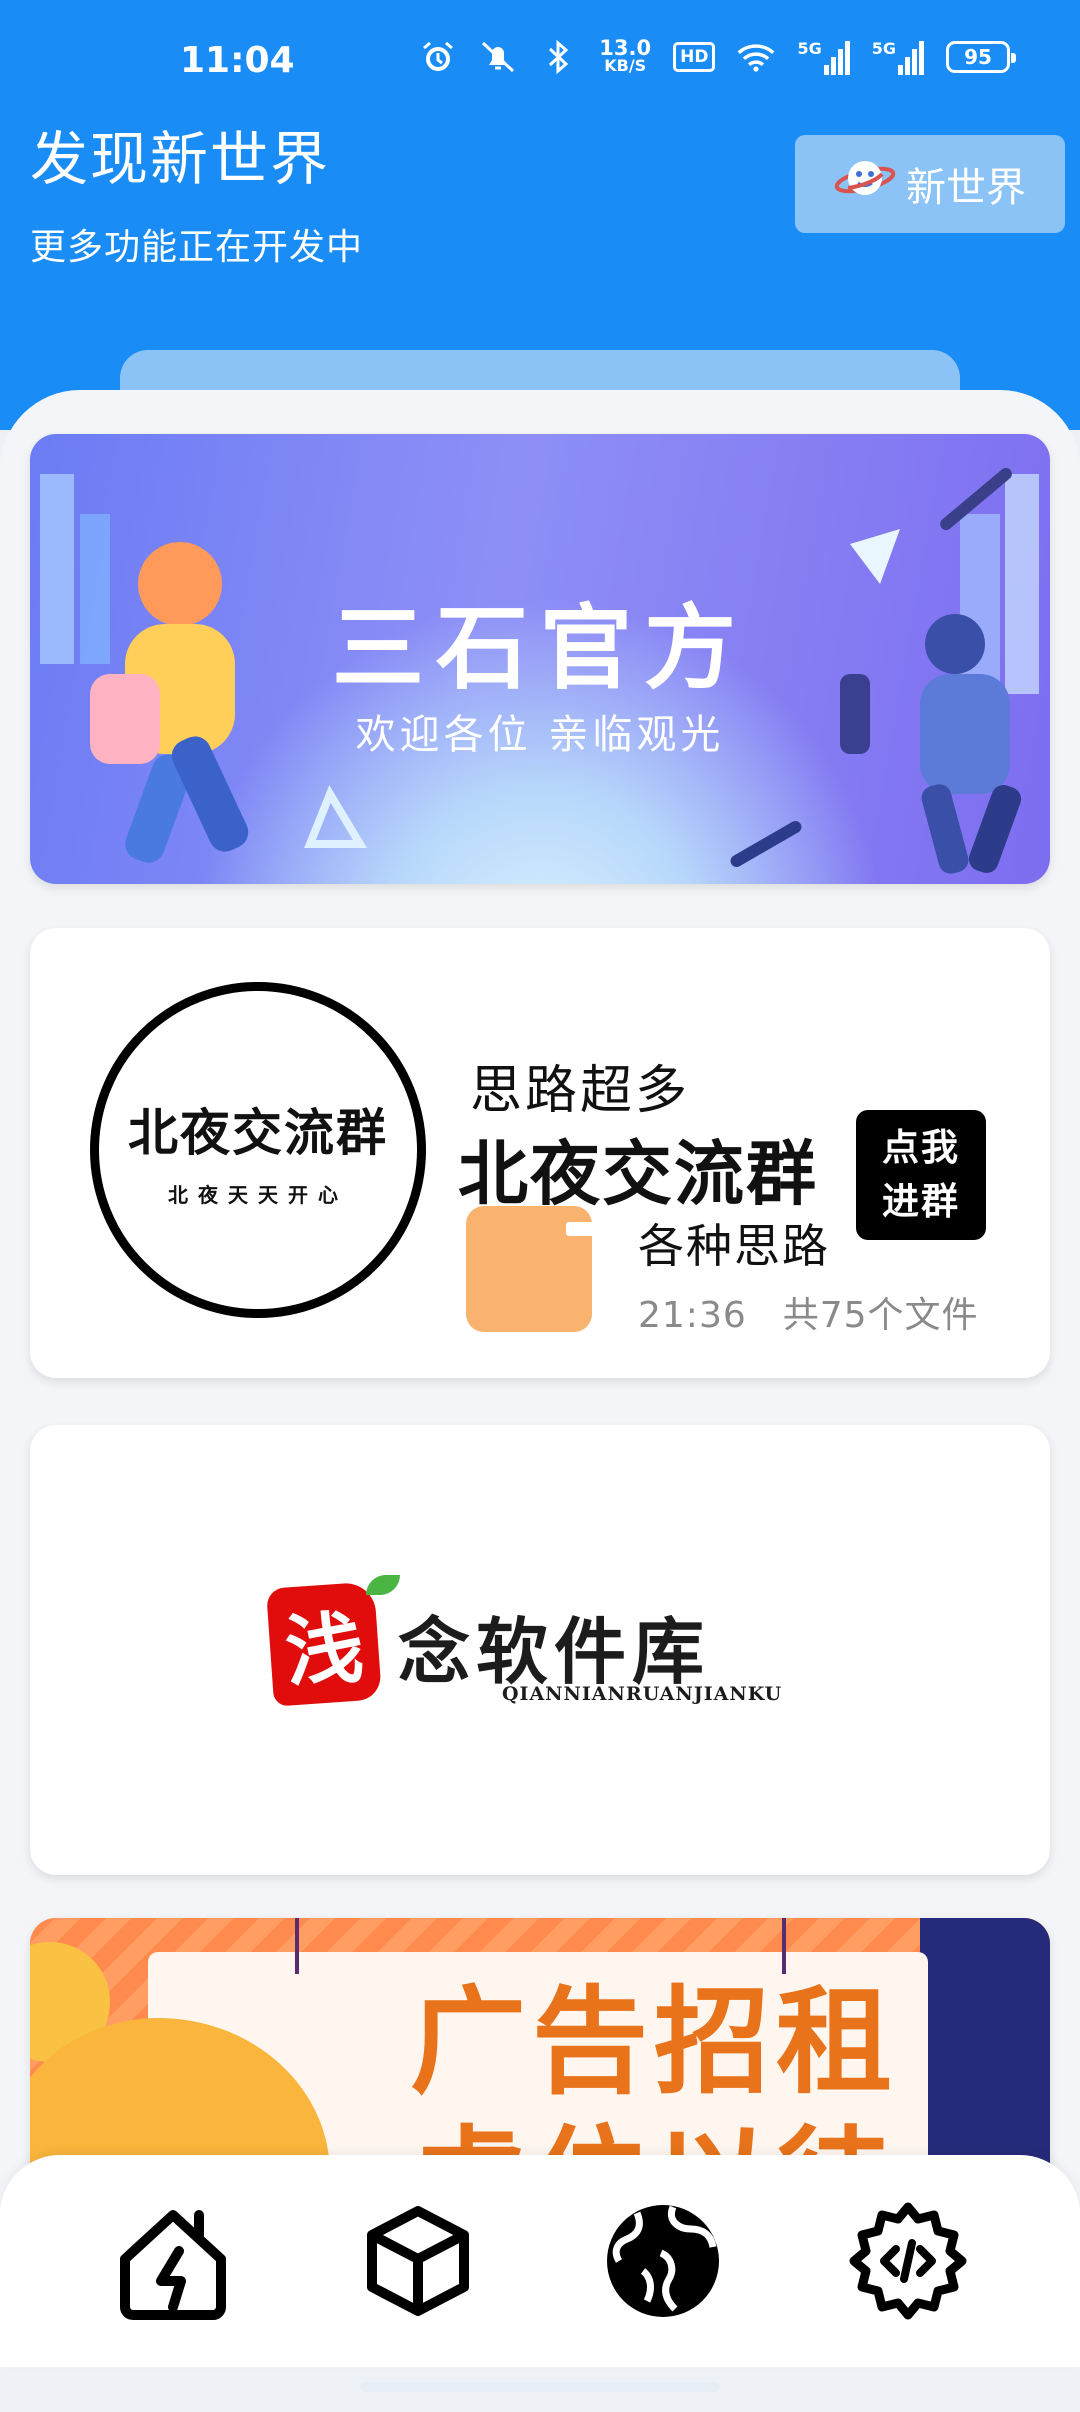  What do you see at coordinates (324, 1644) in the screenshot?
I see `library-badge: 浅` at bounding box center [324, 1644].